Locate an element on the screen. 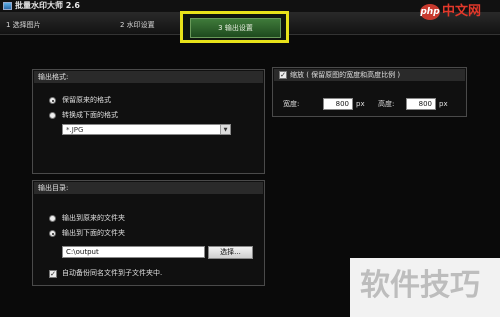 This screenshot has height=317, width=500. tab-output-settings-highlight: 3 输出设置 is located at coordinates (234, 27).